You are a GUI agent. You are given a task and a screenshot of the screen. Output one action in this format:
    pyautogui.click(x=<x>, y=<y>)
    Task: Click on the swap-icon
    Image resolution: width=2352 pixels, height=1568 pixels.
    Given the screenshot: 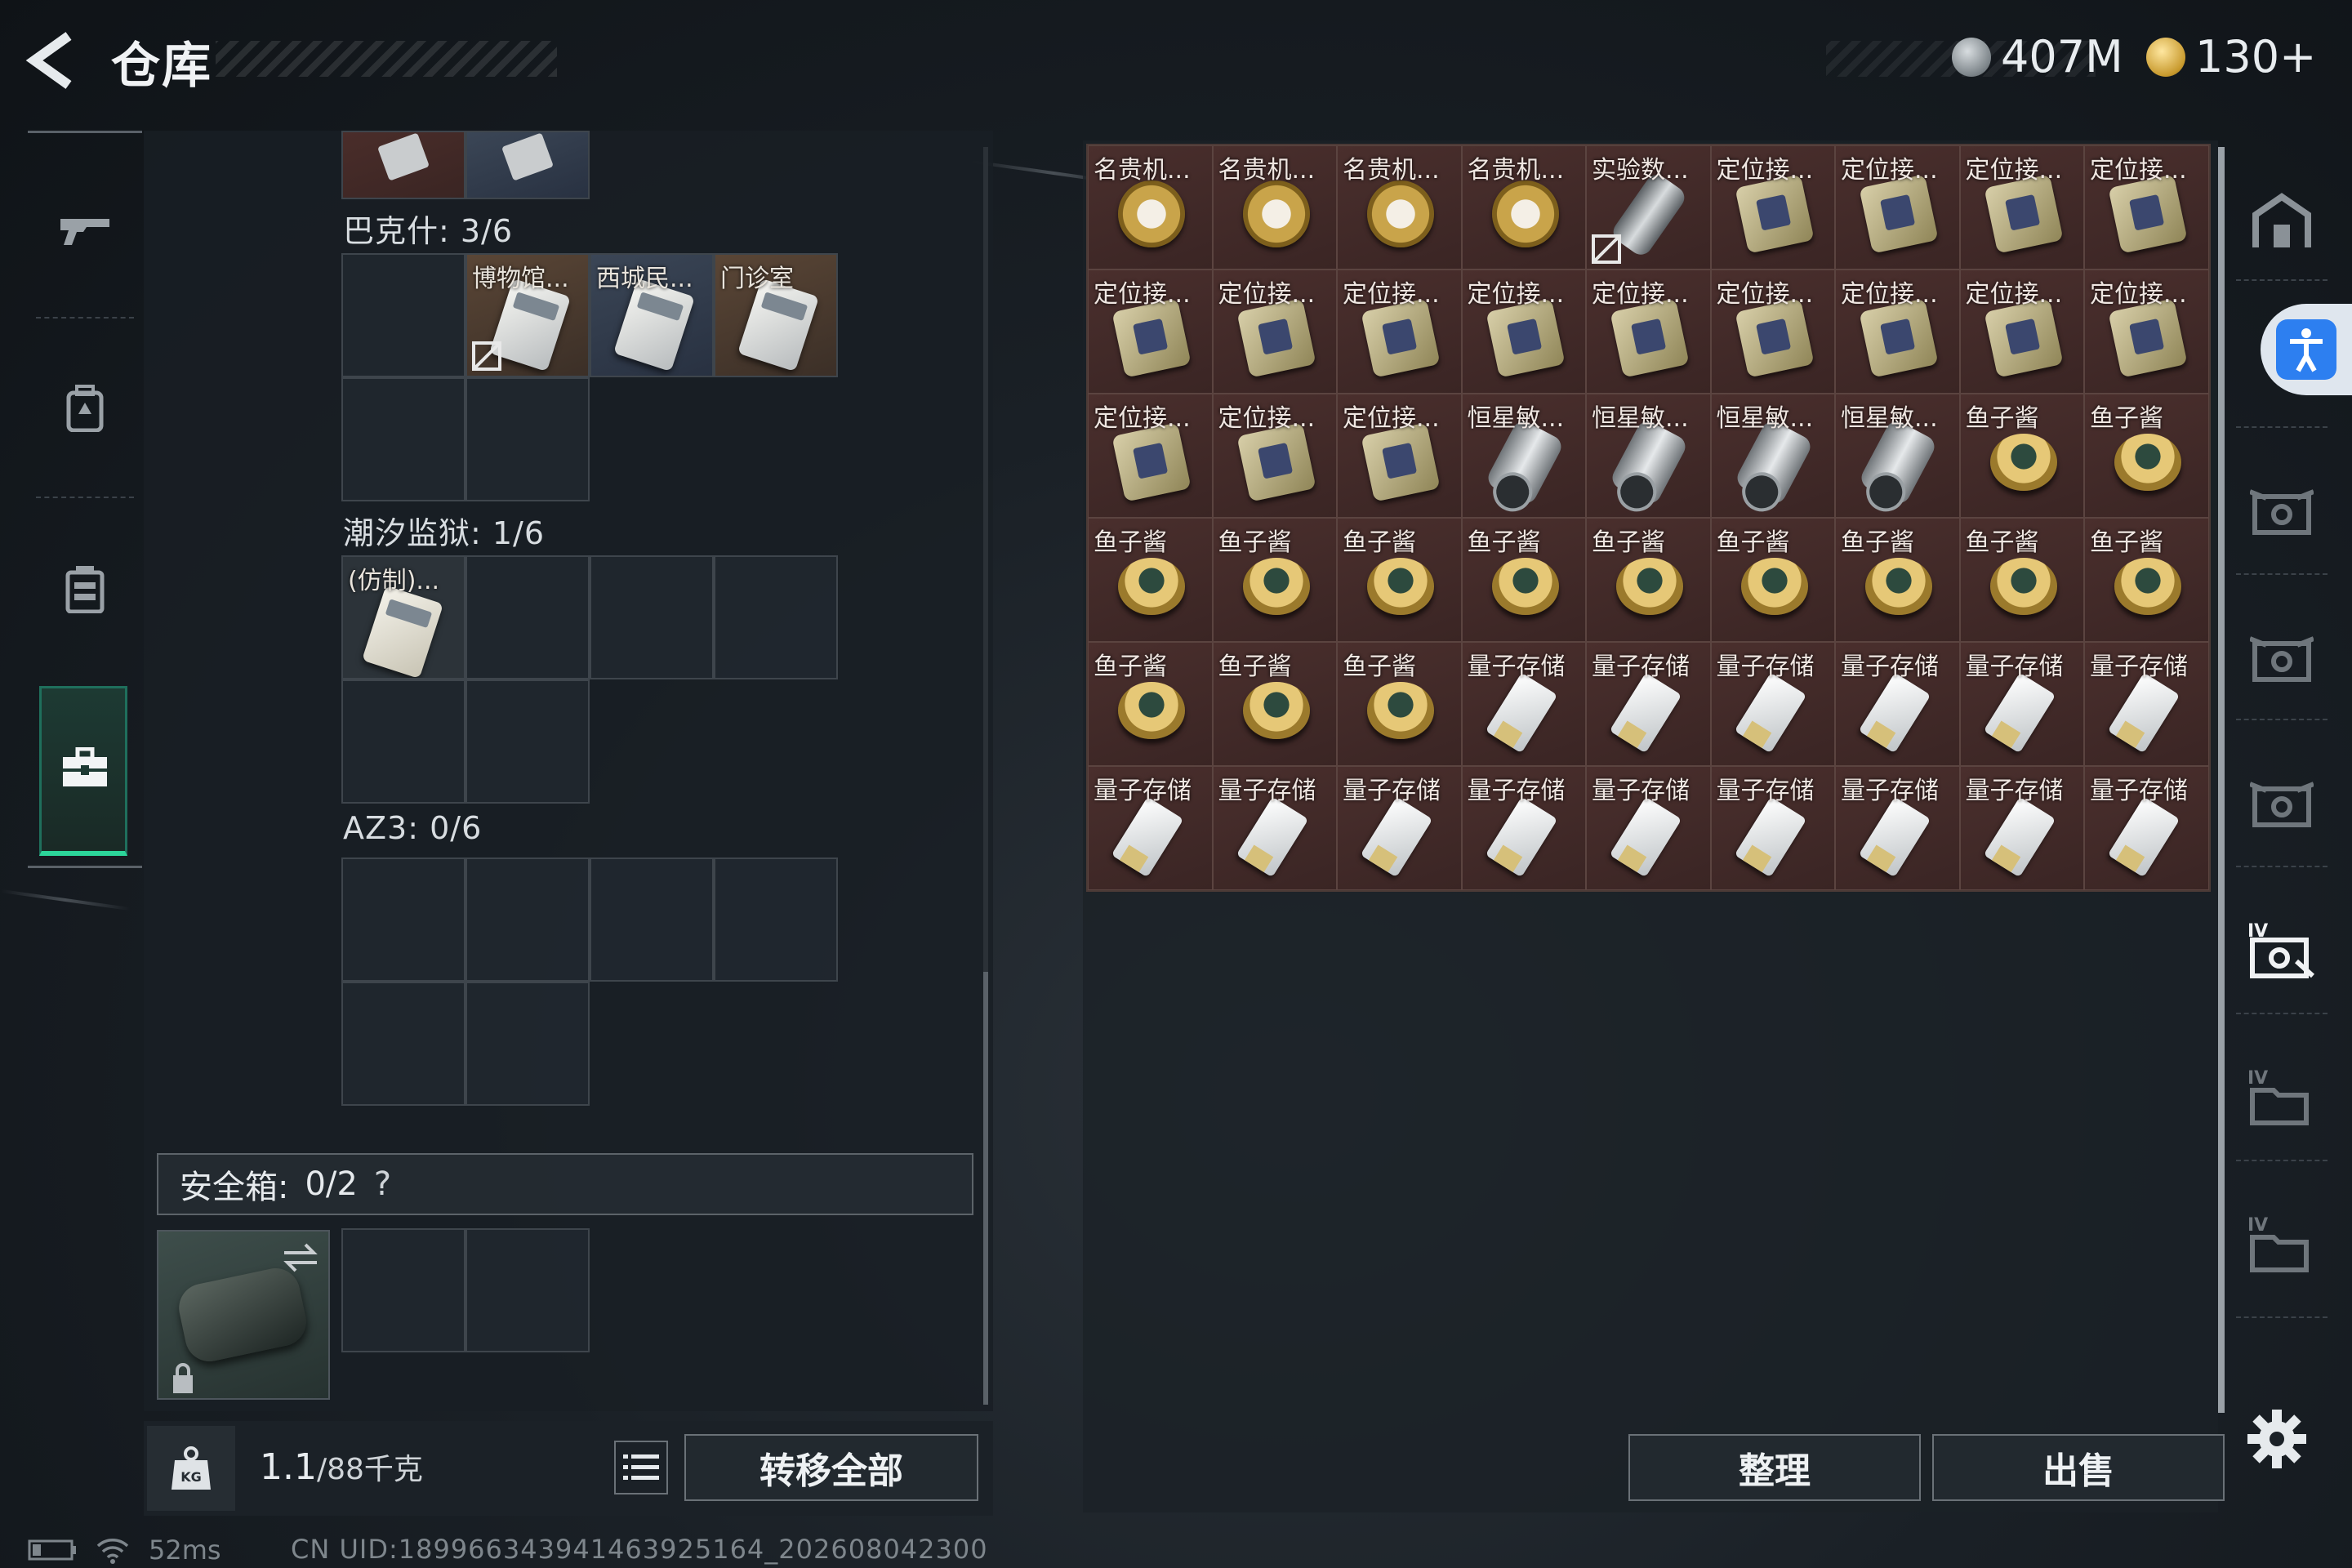 What is the action you would take?
    pyautogui.click(x=300, y=1257)
    